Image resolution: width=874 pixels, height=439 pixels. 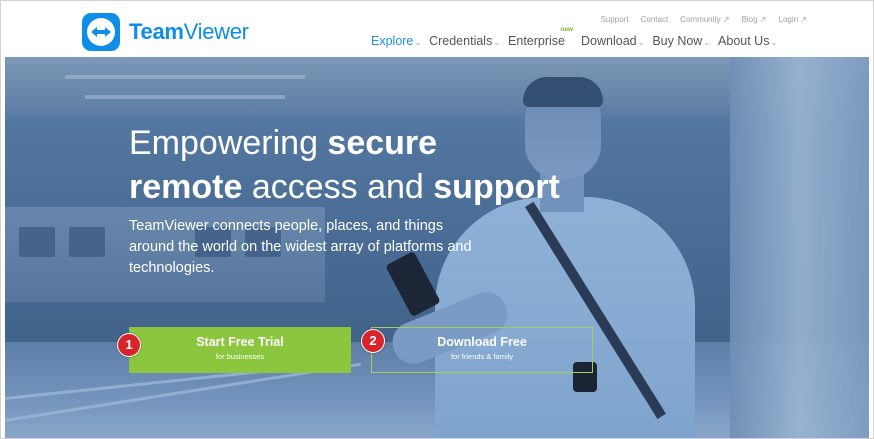 What do you see at coordinates (655, 19) in the screenshot?
I see `contact-link: Contact` at bounding box center [655, 19].